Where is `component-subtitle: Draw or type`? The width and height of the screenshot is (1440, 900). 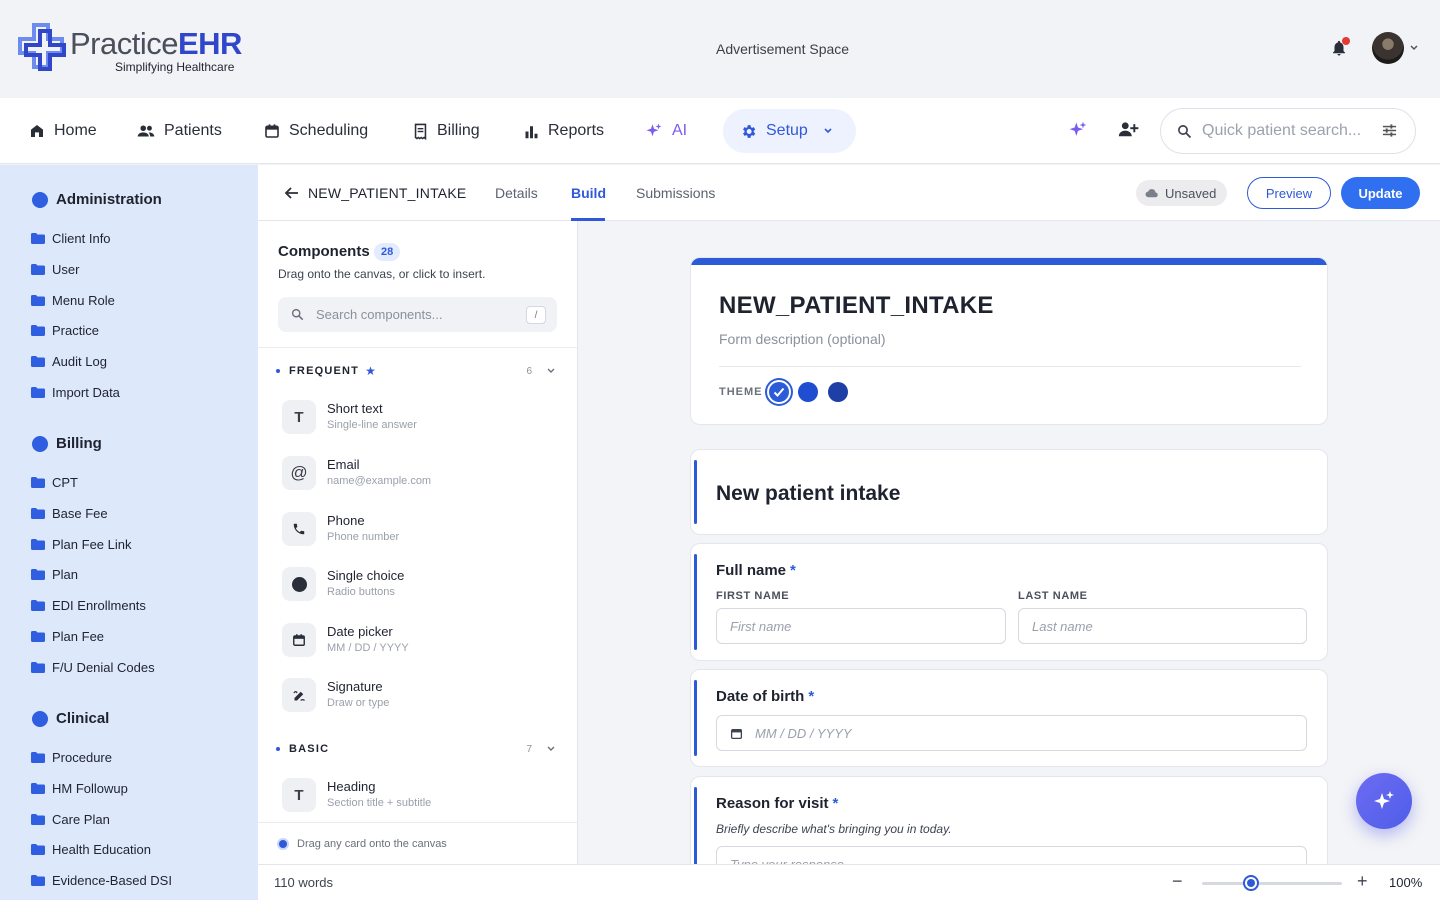 component-subtitle: Draw or type is located at coordinates (358, 703).